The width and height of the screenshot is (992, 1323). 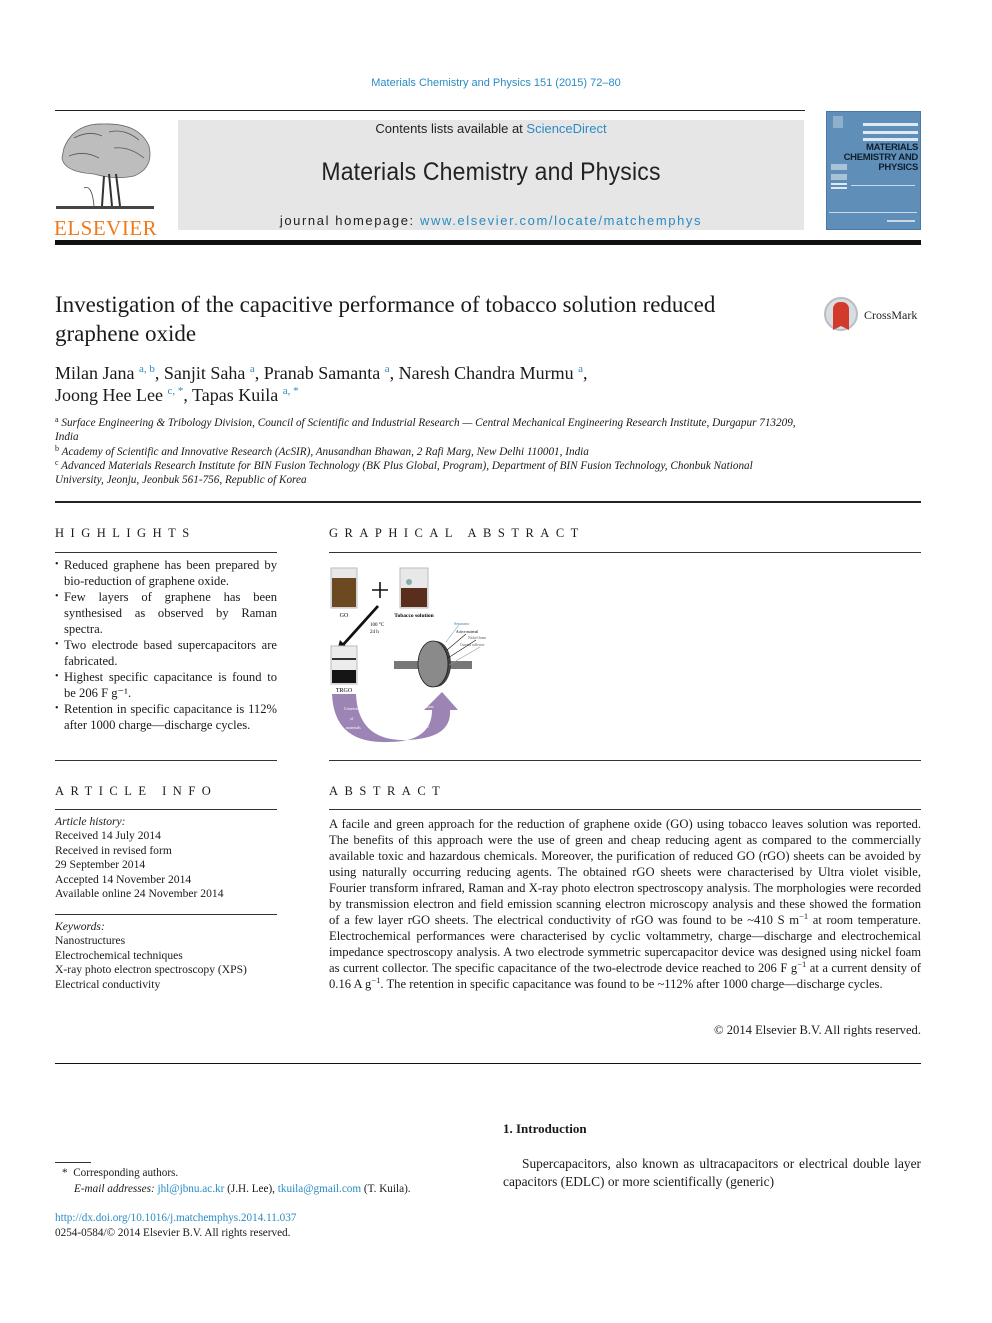 What do you see at coordinates (344, 659) in the screenshot?
I see `trgo-layer` at bounding box center [344, 659].